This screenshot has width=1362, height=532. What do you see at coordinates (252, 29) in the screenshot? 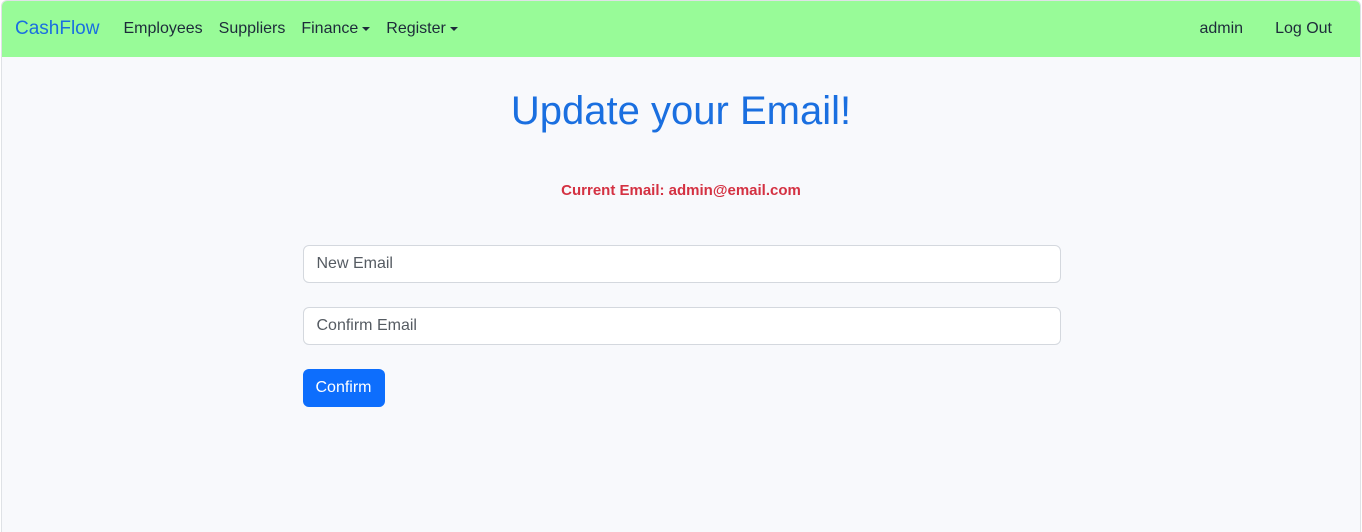
I see `nav-link-suppliers: Suppliers` at bounding box center [252, 29].